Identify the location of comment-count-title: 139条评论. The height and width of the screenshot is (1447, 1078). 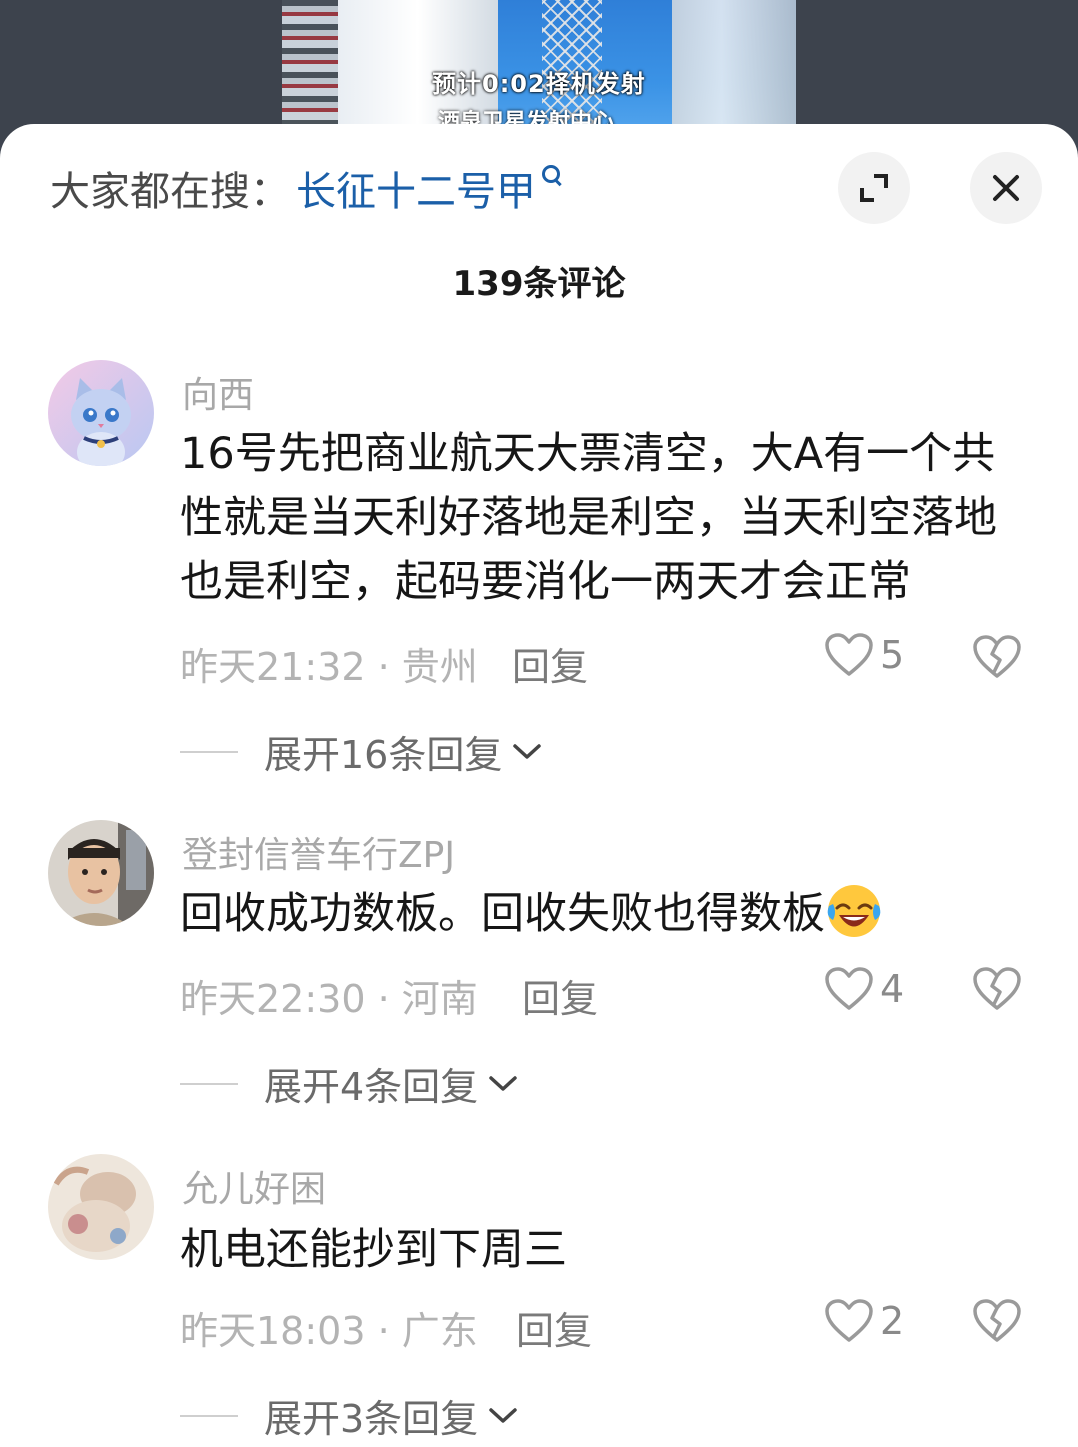
(539, 284).